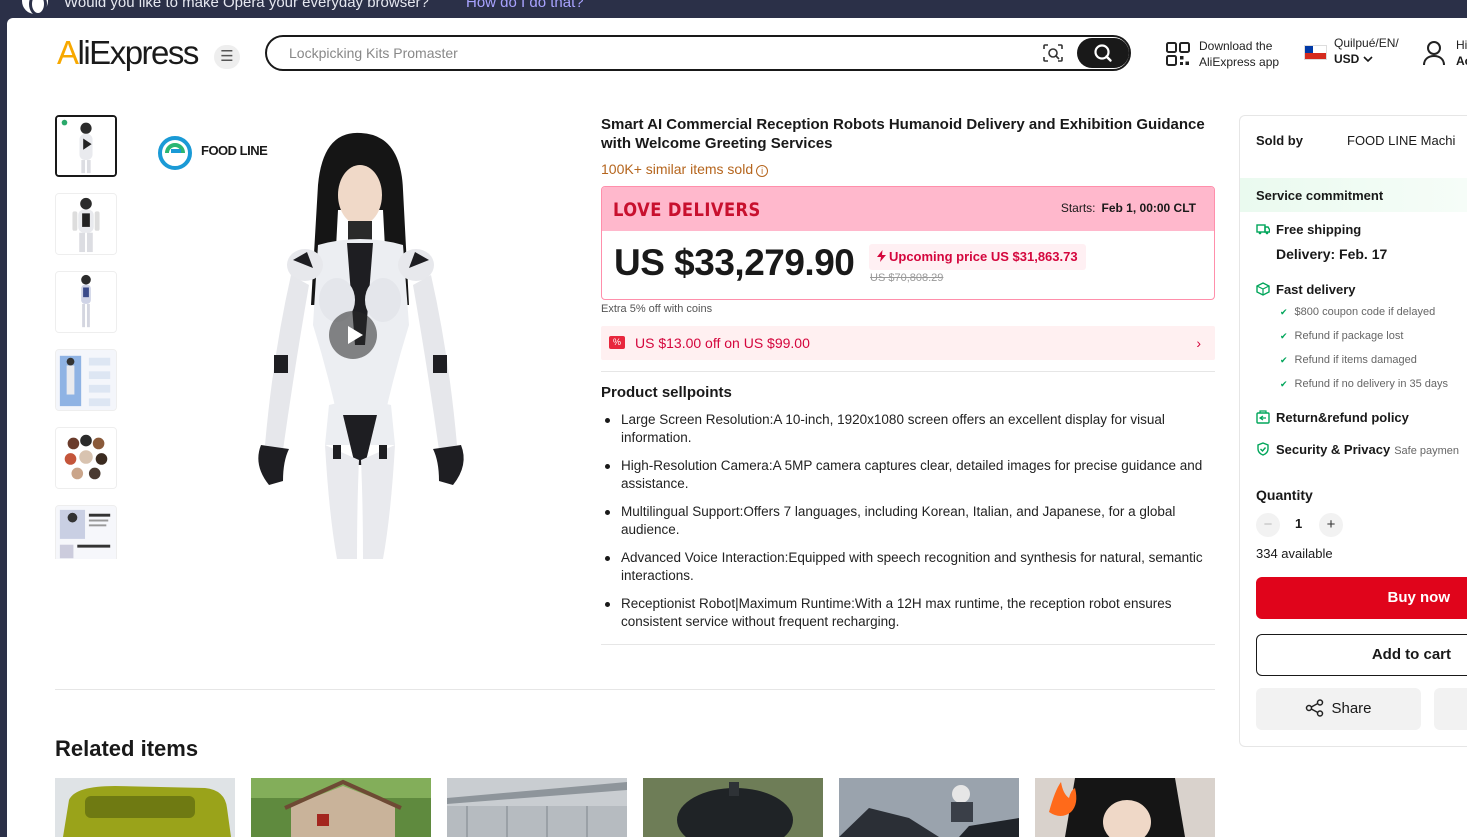 The width and height of the screenshot is (1467, 837). What do you see at coordinates (87, 337) in the screenshot?
I see `thumbnail-list` at bounding box center [87, 337].